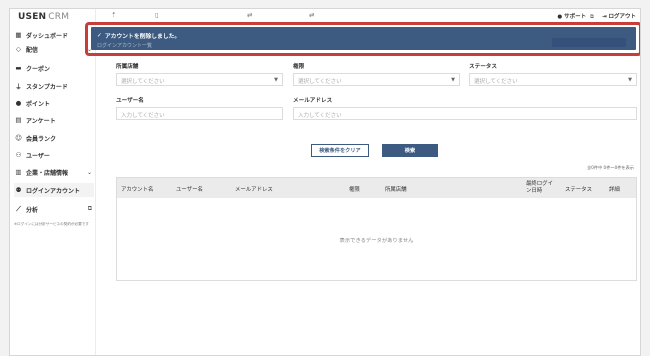  I want to click on store-icon: ▥, so click(18, 172).